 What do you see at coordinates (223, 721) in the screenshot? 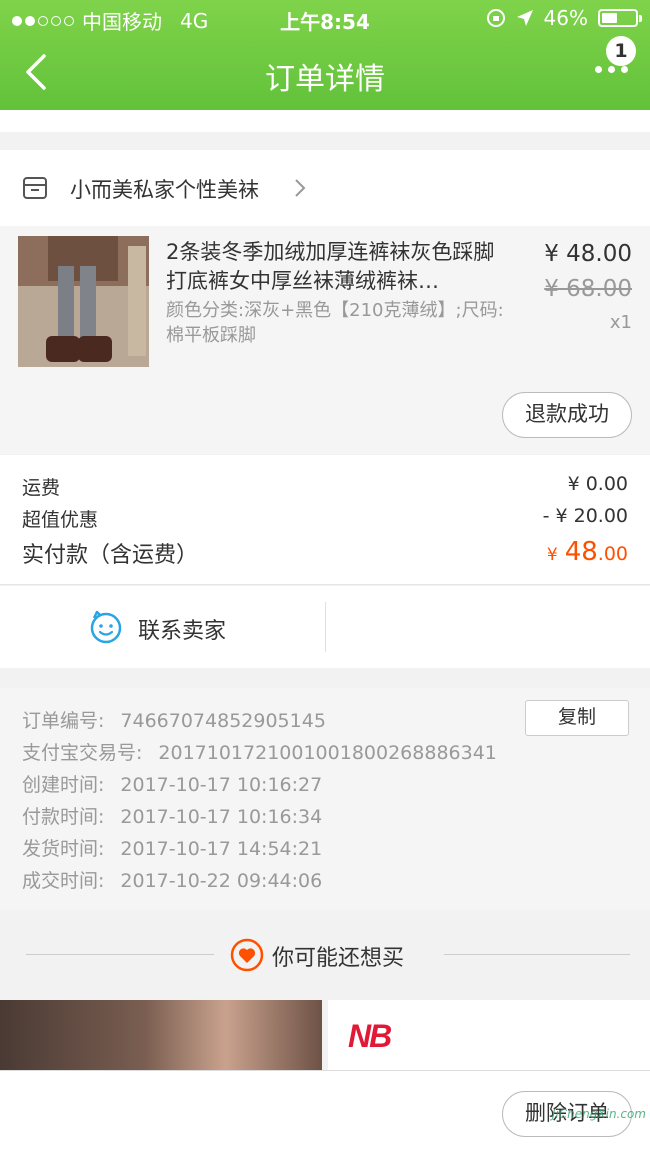
I see `order-number-value: 74667074852905145` at bounding box center [223, 721].